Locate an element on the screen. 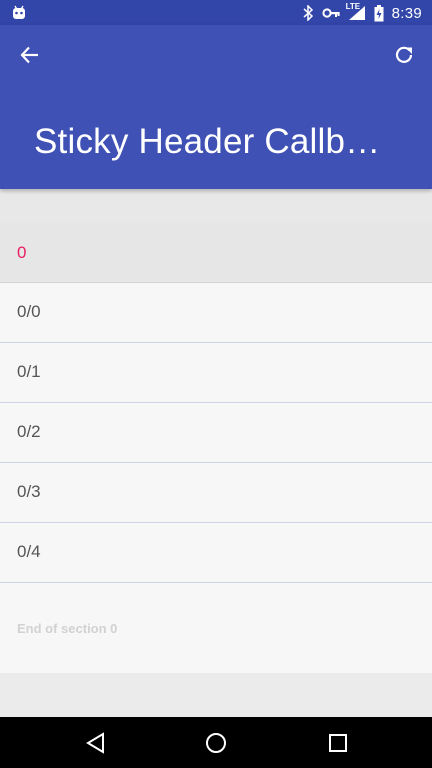 This screenshot has width=432, height=768. list-item-label: 0/1 is located at coordinates (29, 371).